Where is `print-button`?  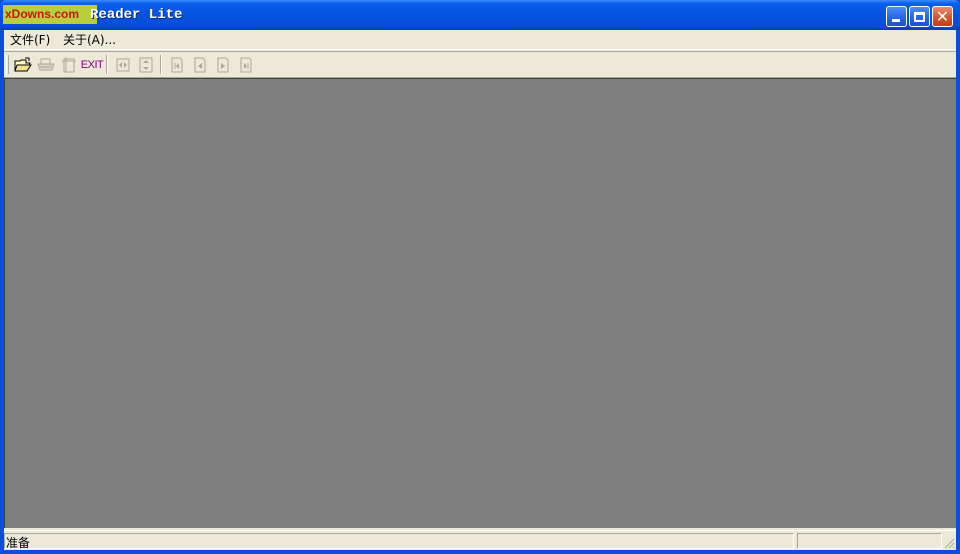
print-button is located at coordinates (46, 64).